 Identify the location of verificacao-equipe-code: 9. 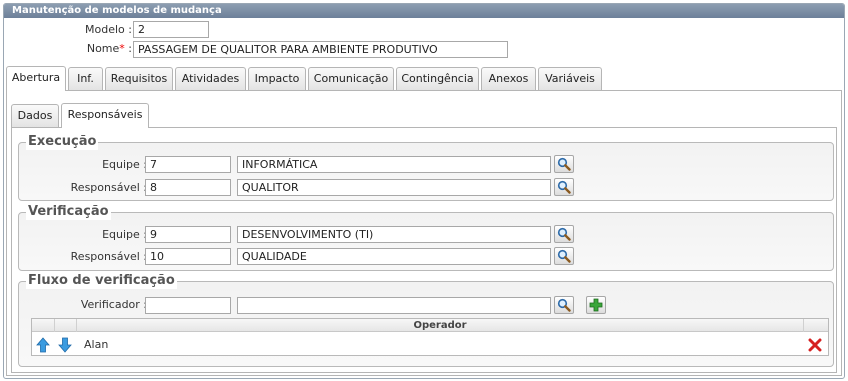
(188, 234).